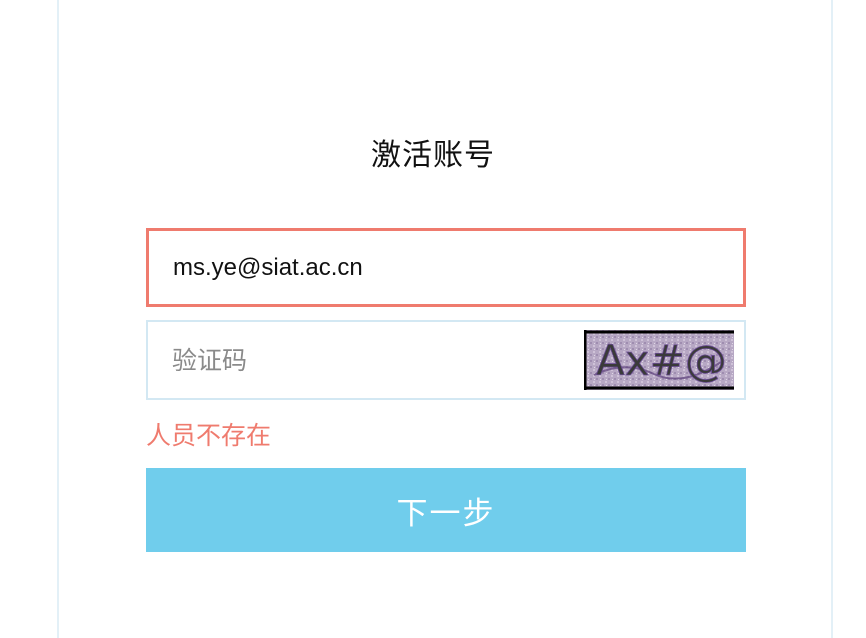  I want to click on captcha-image: Ax#@, so click(659, 360).